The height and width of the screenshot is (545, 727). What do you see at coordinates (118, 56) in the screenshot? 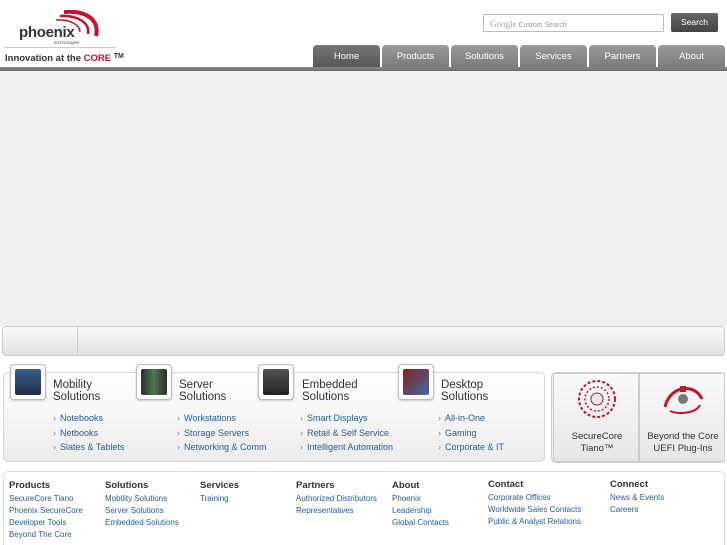
I see `tagline-tm: TM` at bounding box center [118, 56].